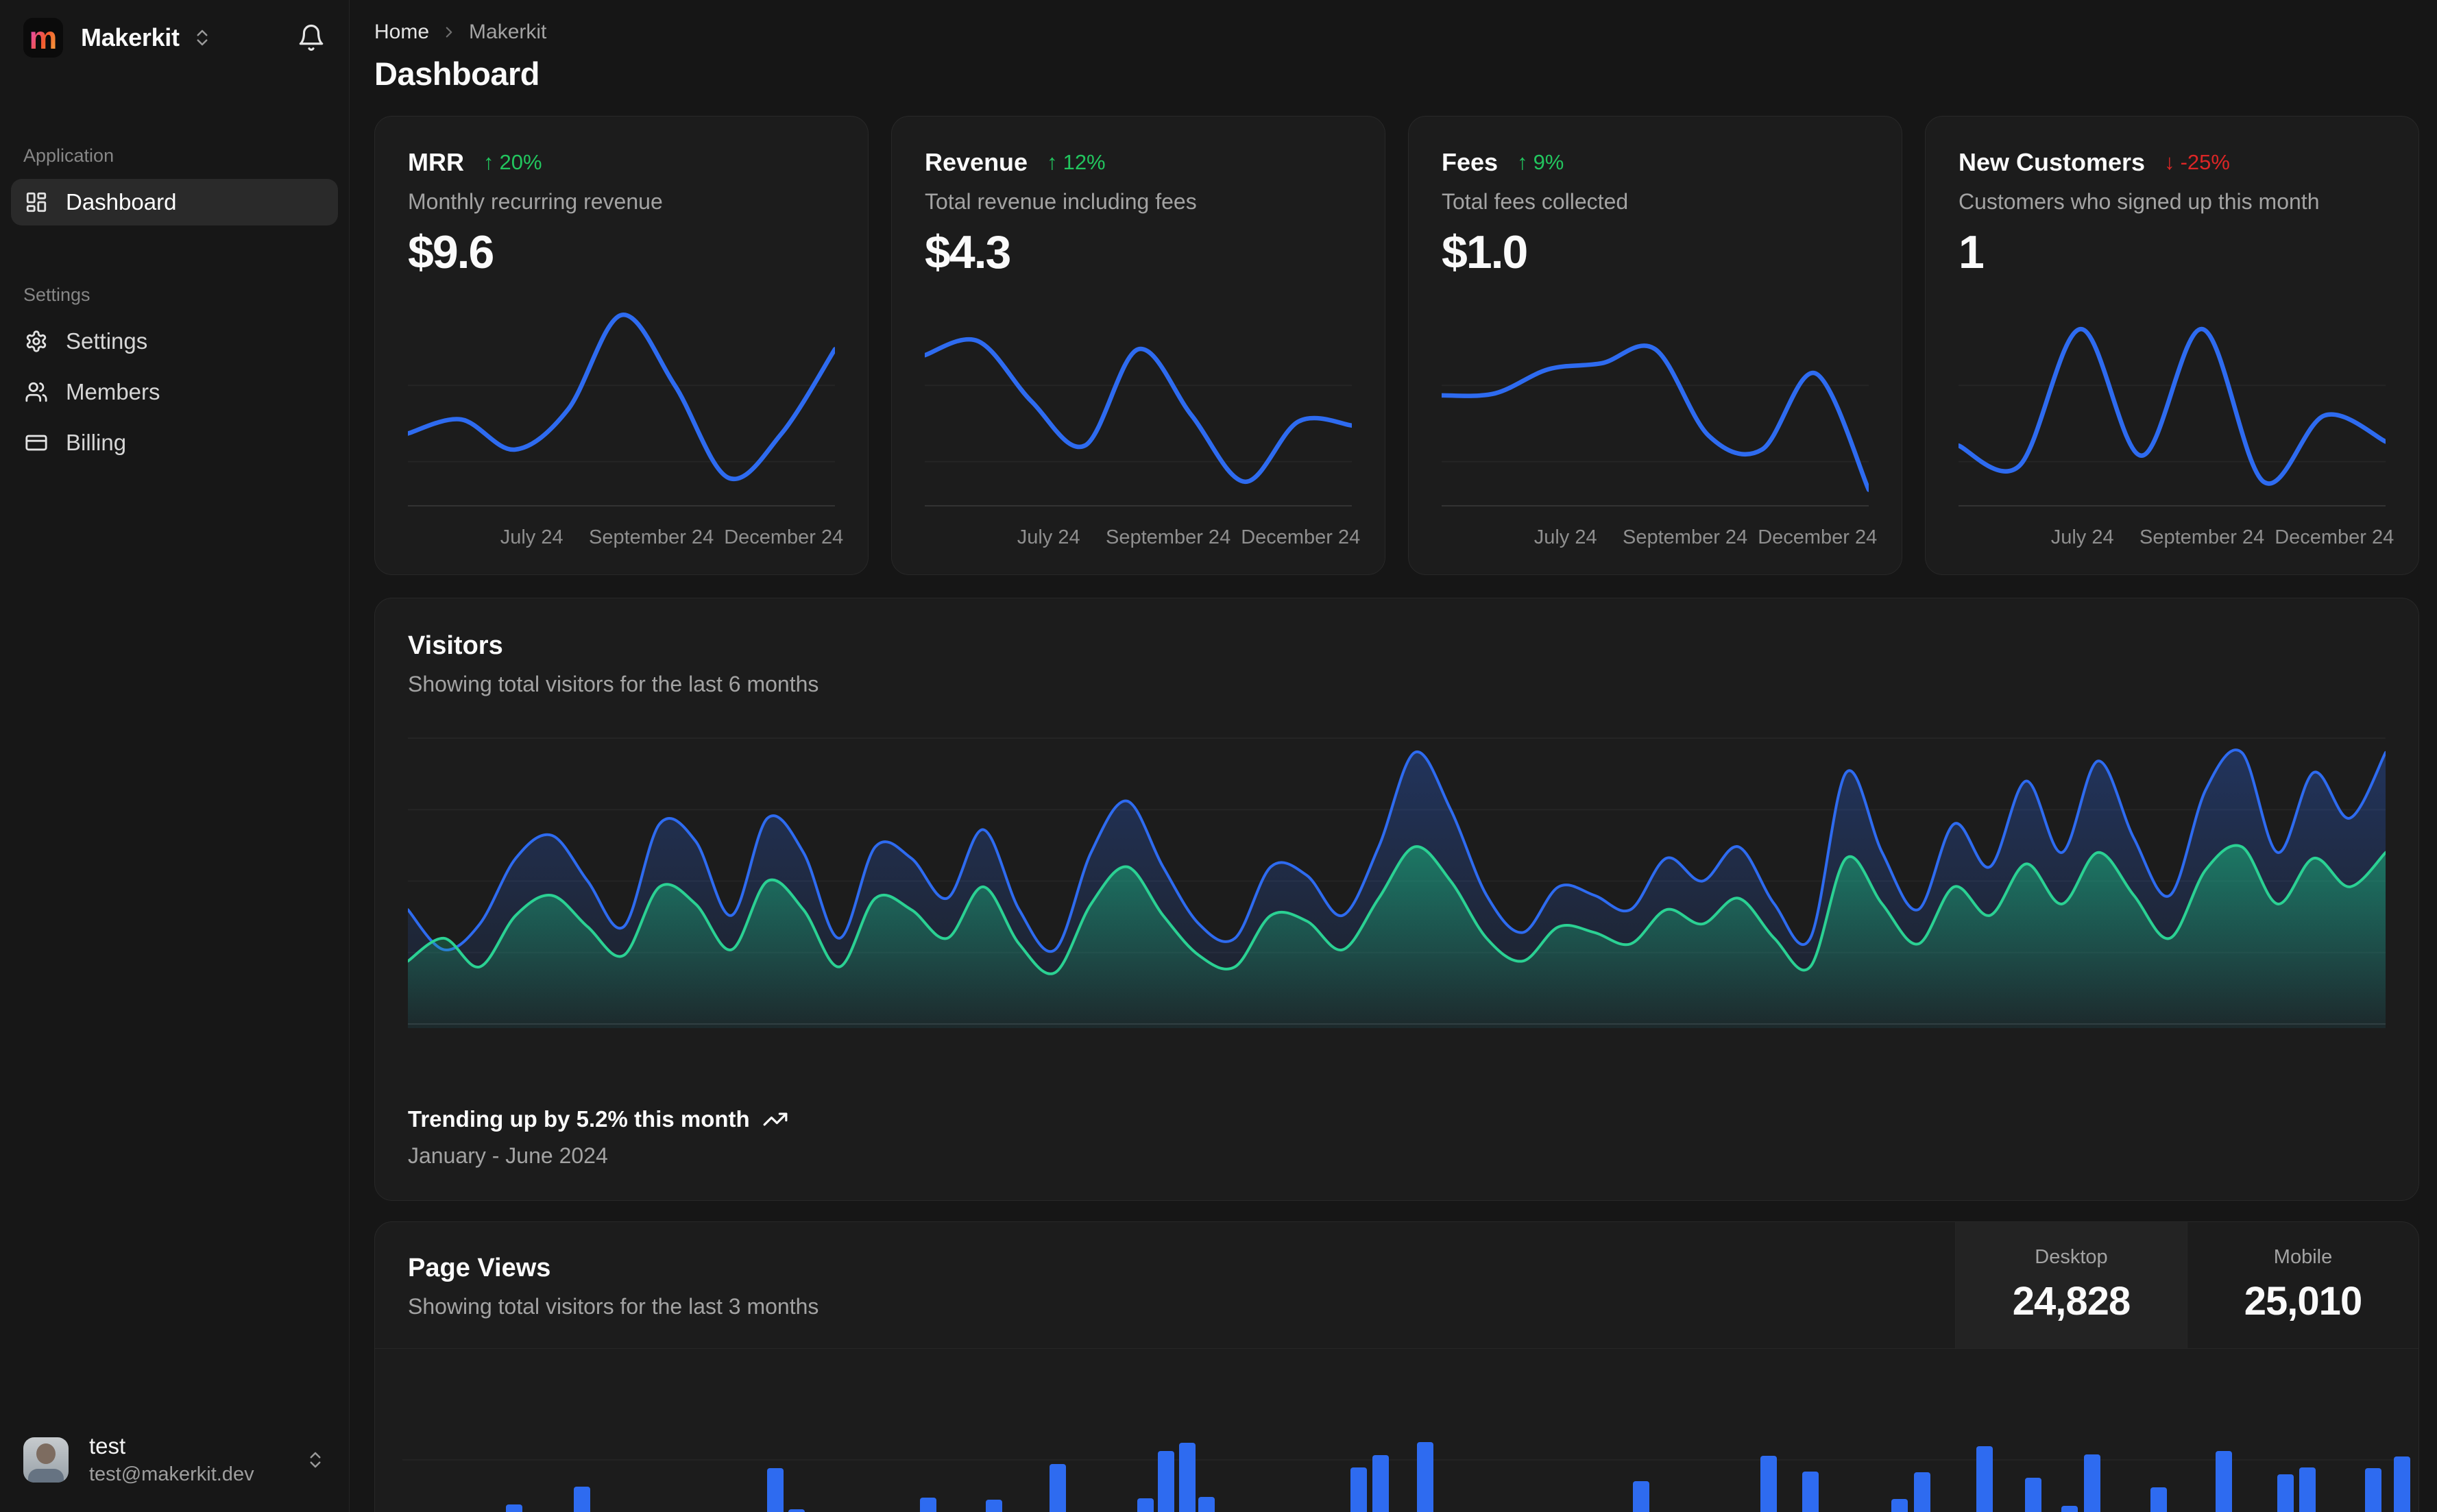 This screenshot has height=1512, width=2437. I want to click on visitors-date-range: January - June 2024, so click(508, 1156).